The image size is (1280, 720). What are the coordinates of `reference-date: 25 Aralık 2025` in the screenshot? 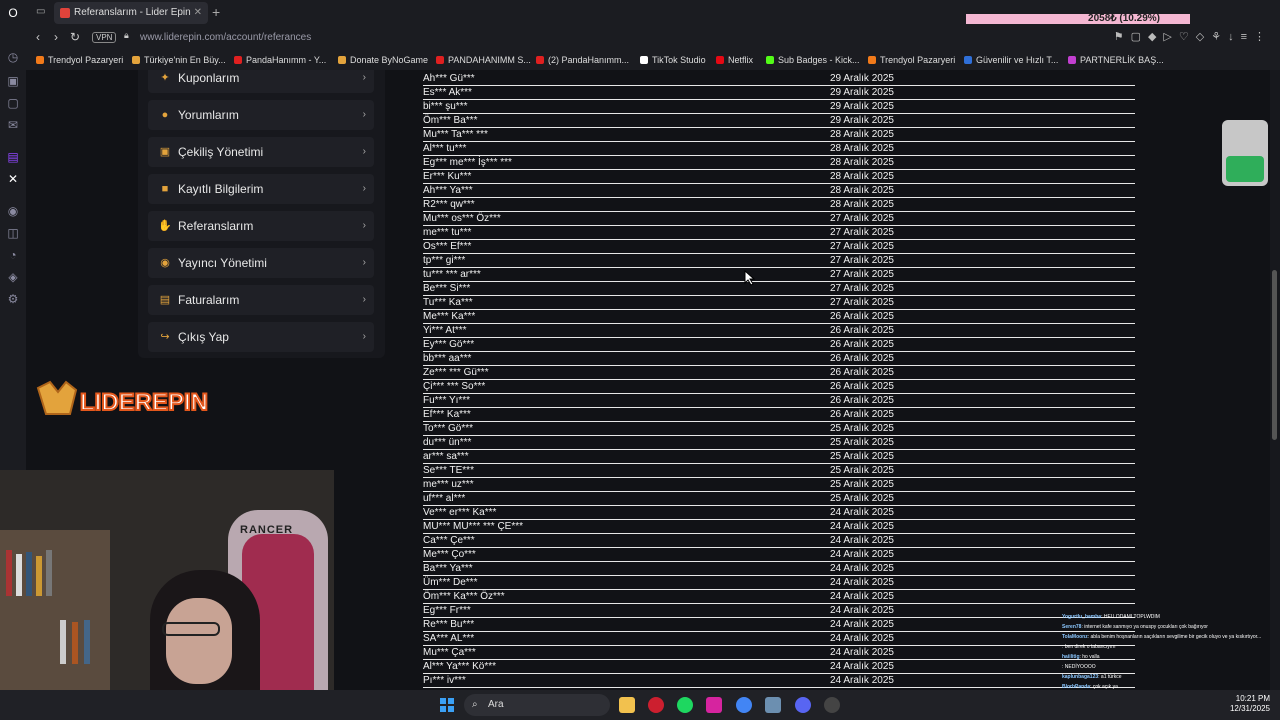 It's located at (862, 456).